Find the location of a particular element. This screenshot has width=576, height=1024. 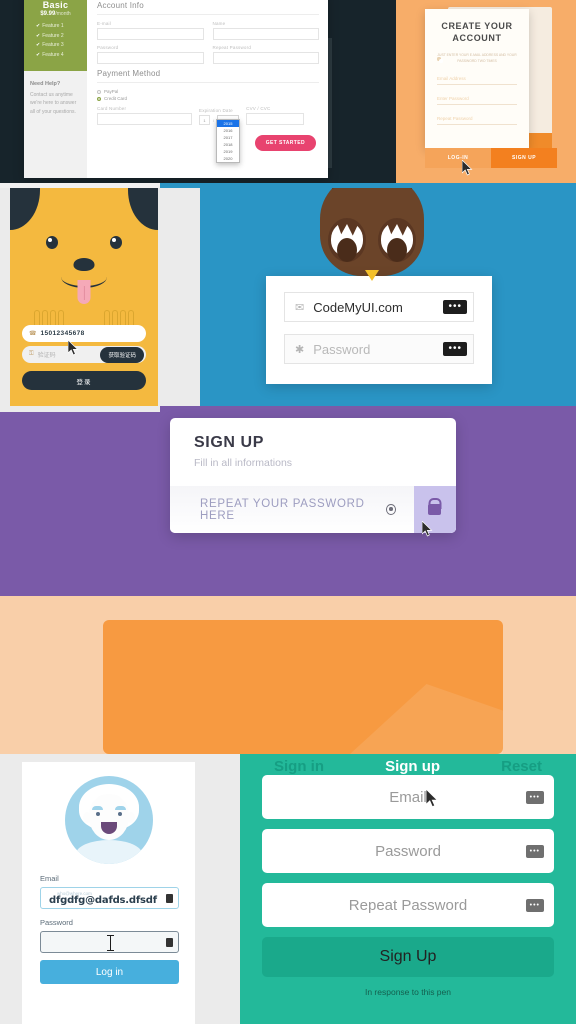

card-number-field is located at coordinates (144, 119).